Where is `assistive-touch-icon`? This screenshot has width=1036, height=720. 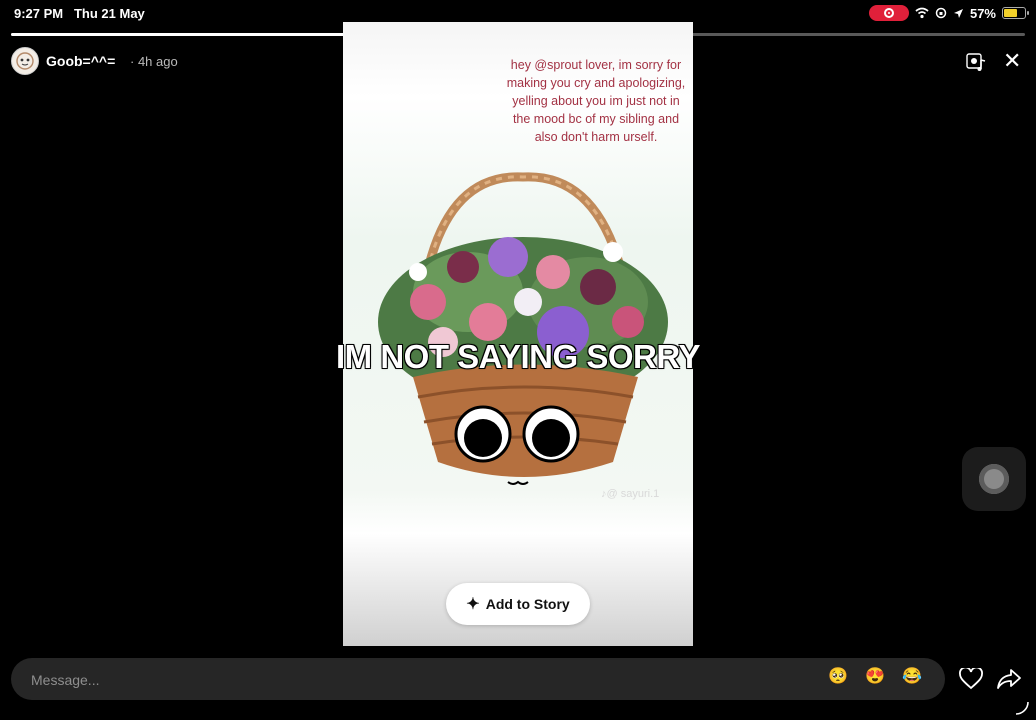
assistive-touch-icon is located at coordinates (994, 479).